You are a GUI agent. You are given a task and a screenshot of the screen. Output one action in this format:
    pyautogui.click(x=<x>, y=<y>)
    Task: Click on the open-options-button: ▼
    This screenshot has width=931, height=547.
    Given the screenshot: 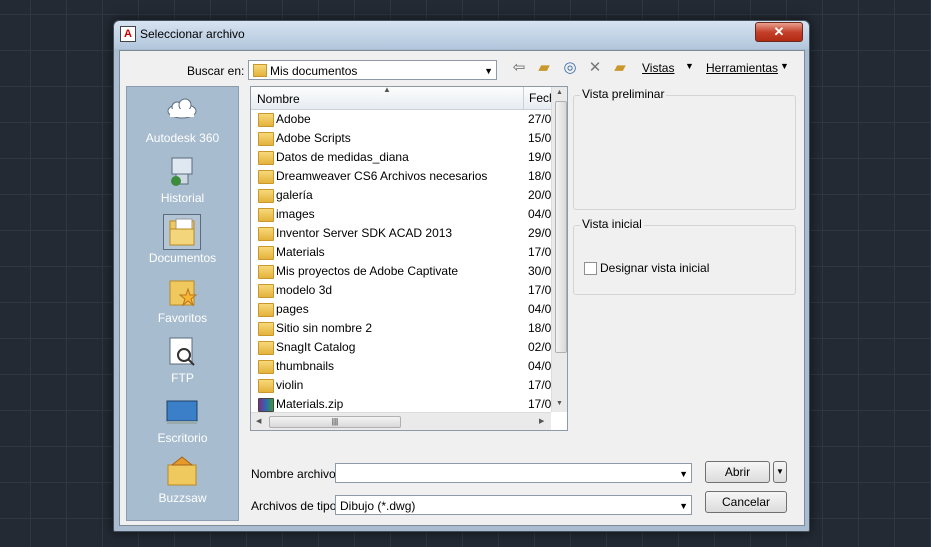 What is the action you would take?
    pyautogui.click(x=780, y=472)
    